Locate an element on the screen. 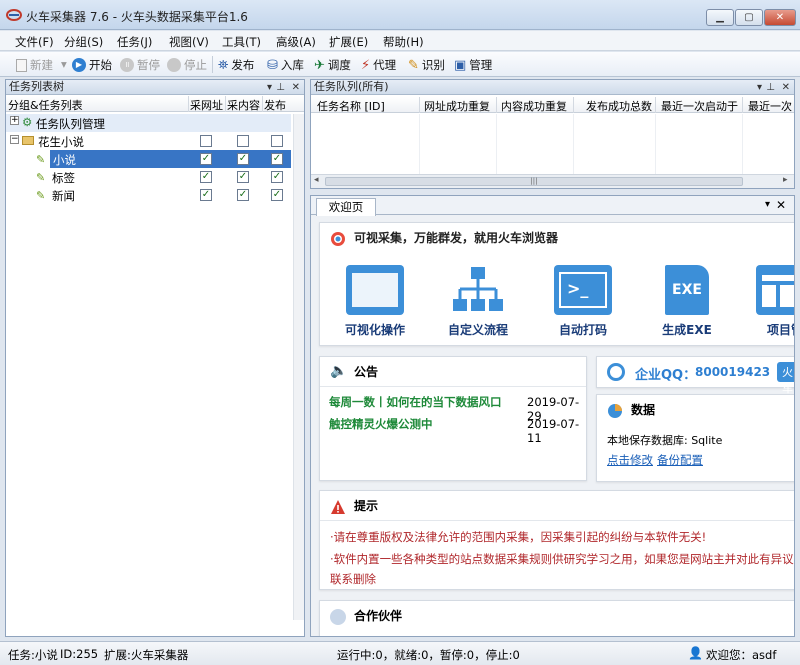  tree-row-task-novel: ✎ 小说 ✓ ✓ ✓ is located at coordinates (148, 159).